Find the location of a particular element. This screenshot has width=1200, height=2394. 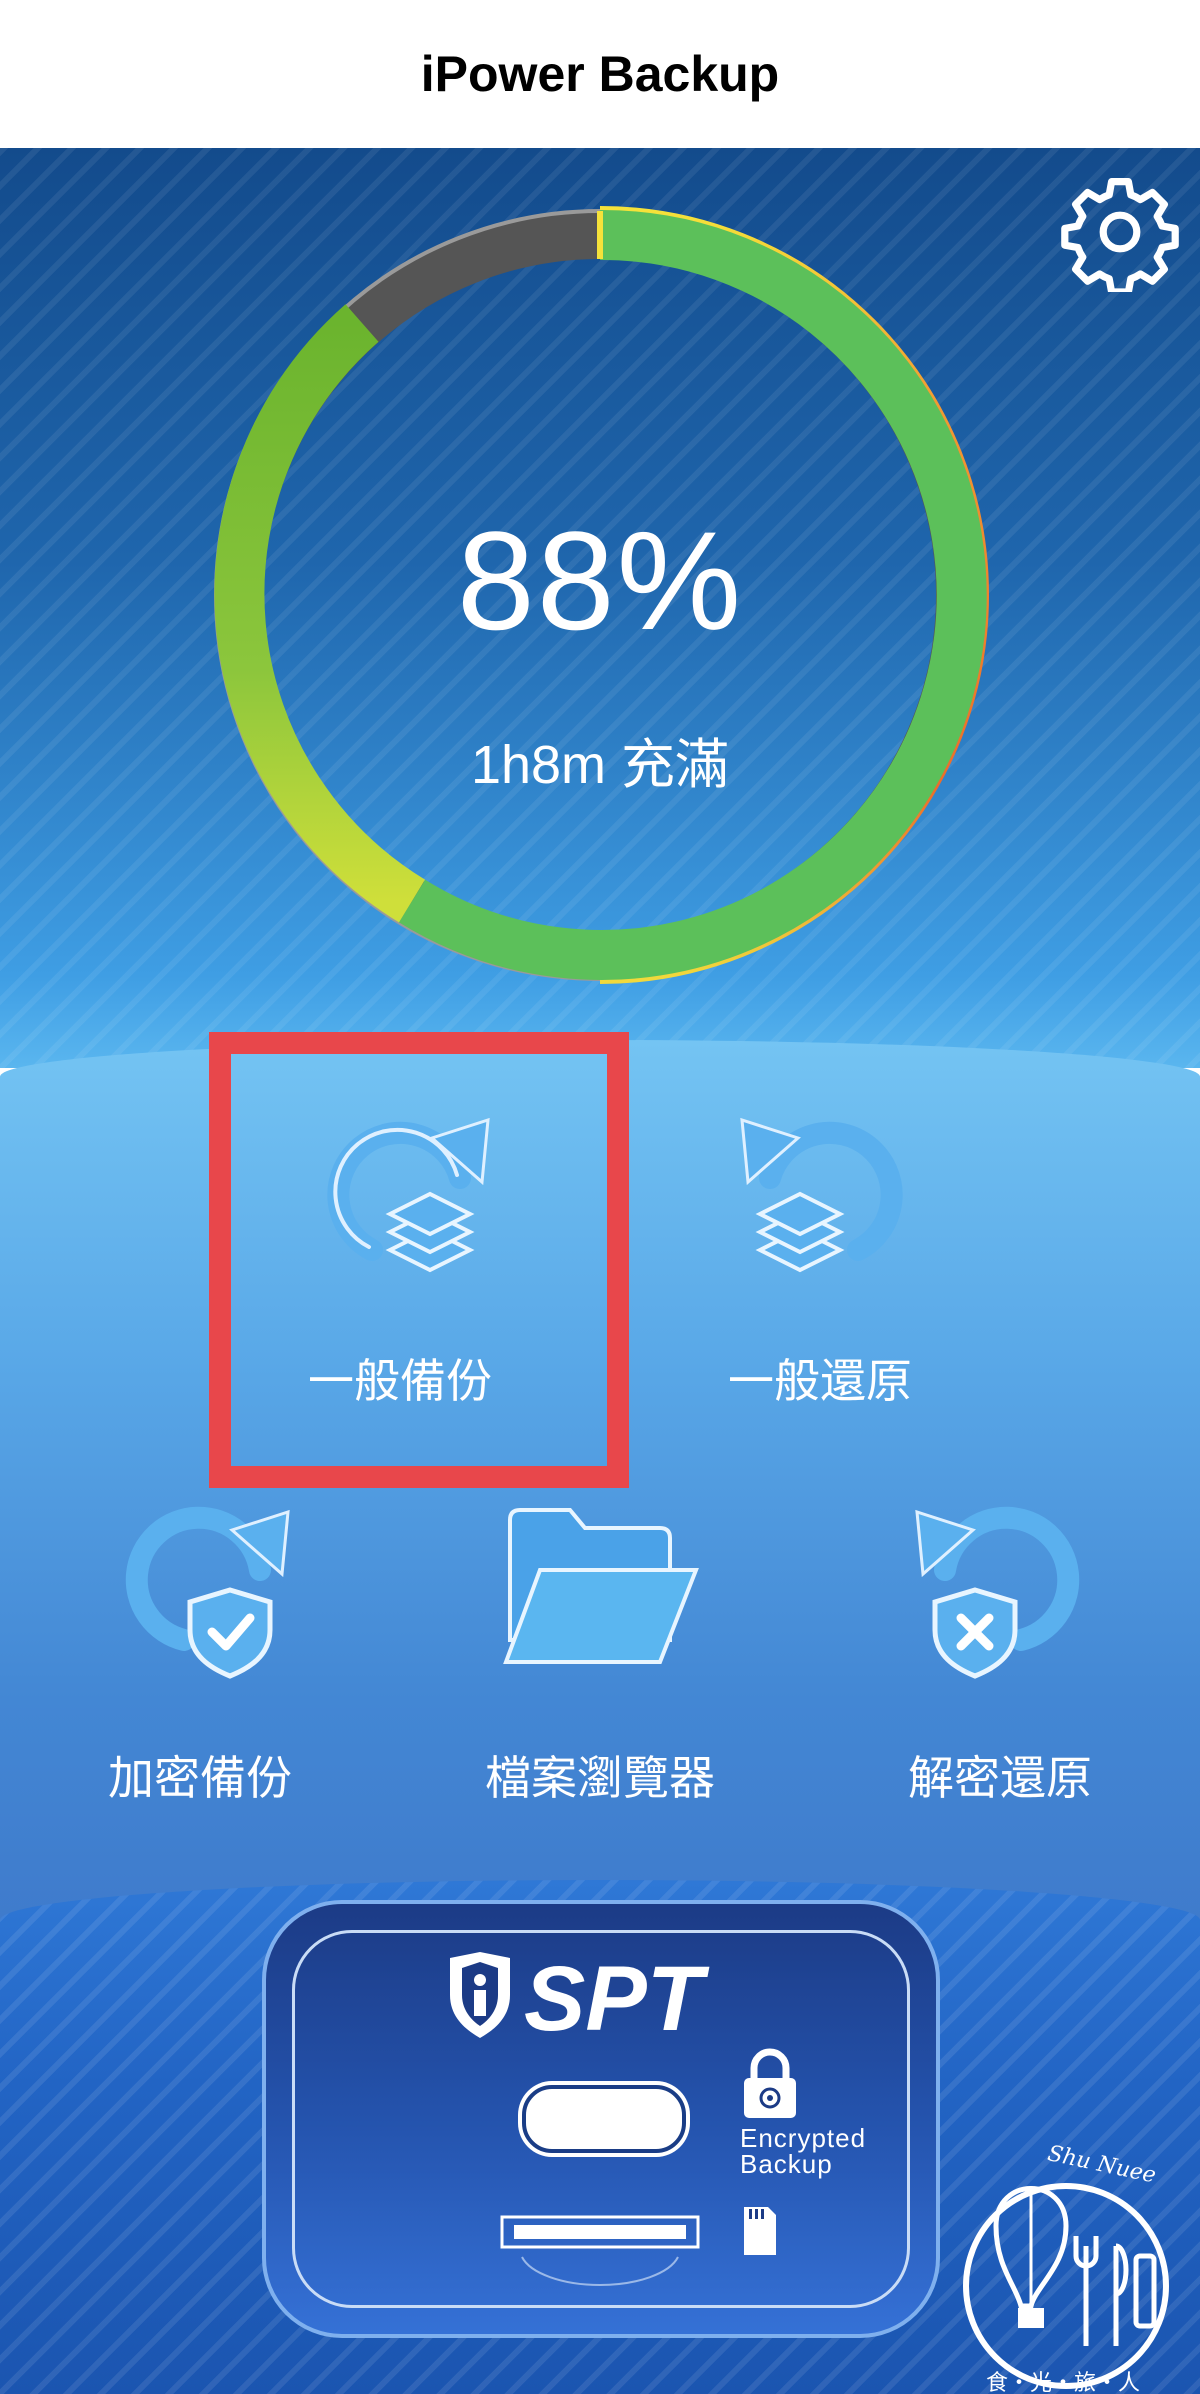

file-browser-button: 檔案瀏覽器 is located at coordinates (600, 1645).